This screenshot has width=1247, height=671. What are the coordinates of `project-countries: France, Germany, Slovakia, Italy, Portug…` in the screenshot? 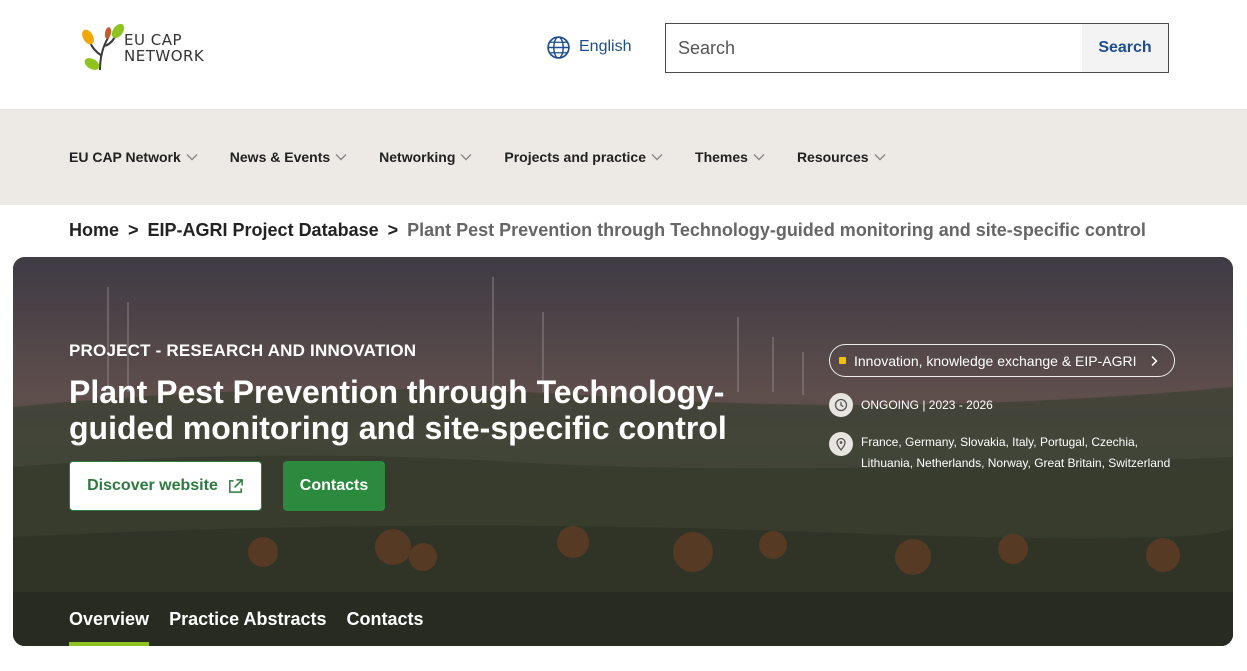 It's located at (1004, 453).